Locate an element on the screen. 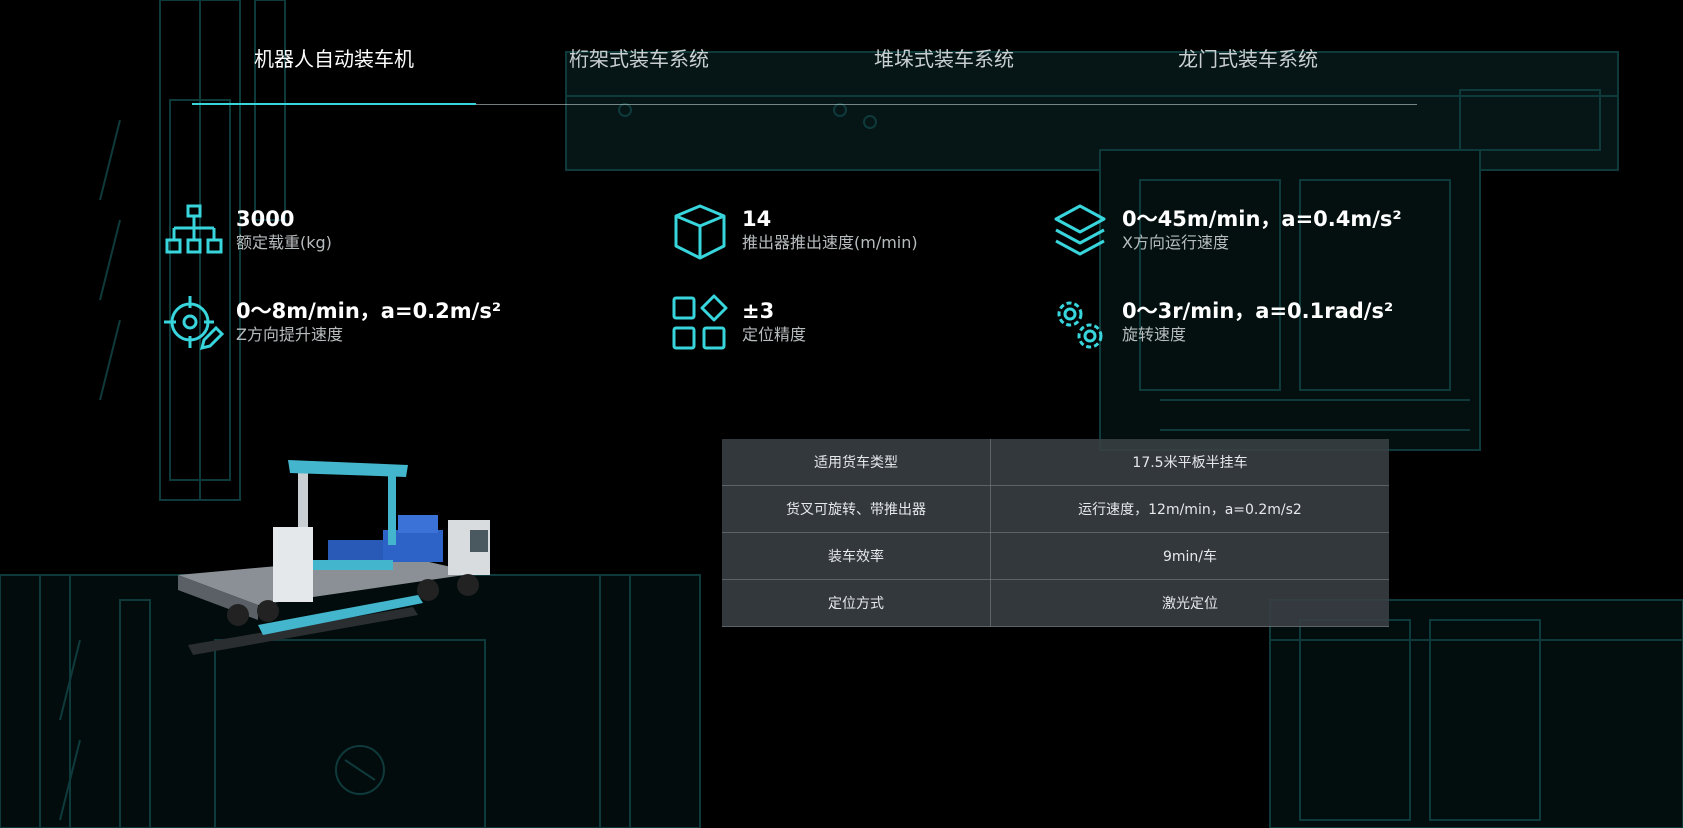  stat-label: Z方向提升速度 is located at coordinates (289, 334).